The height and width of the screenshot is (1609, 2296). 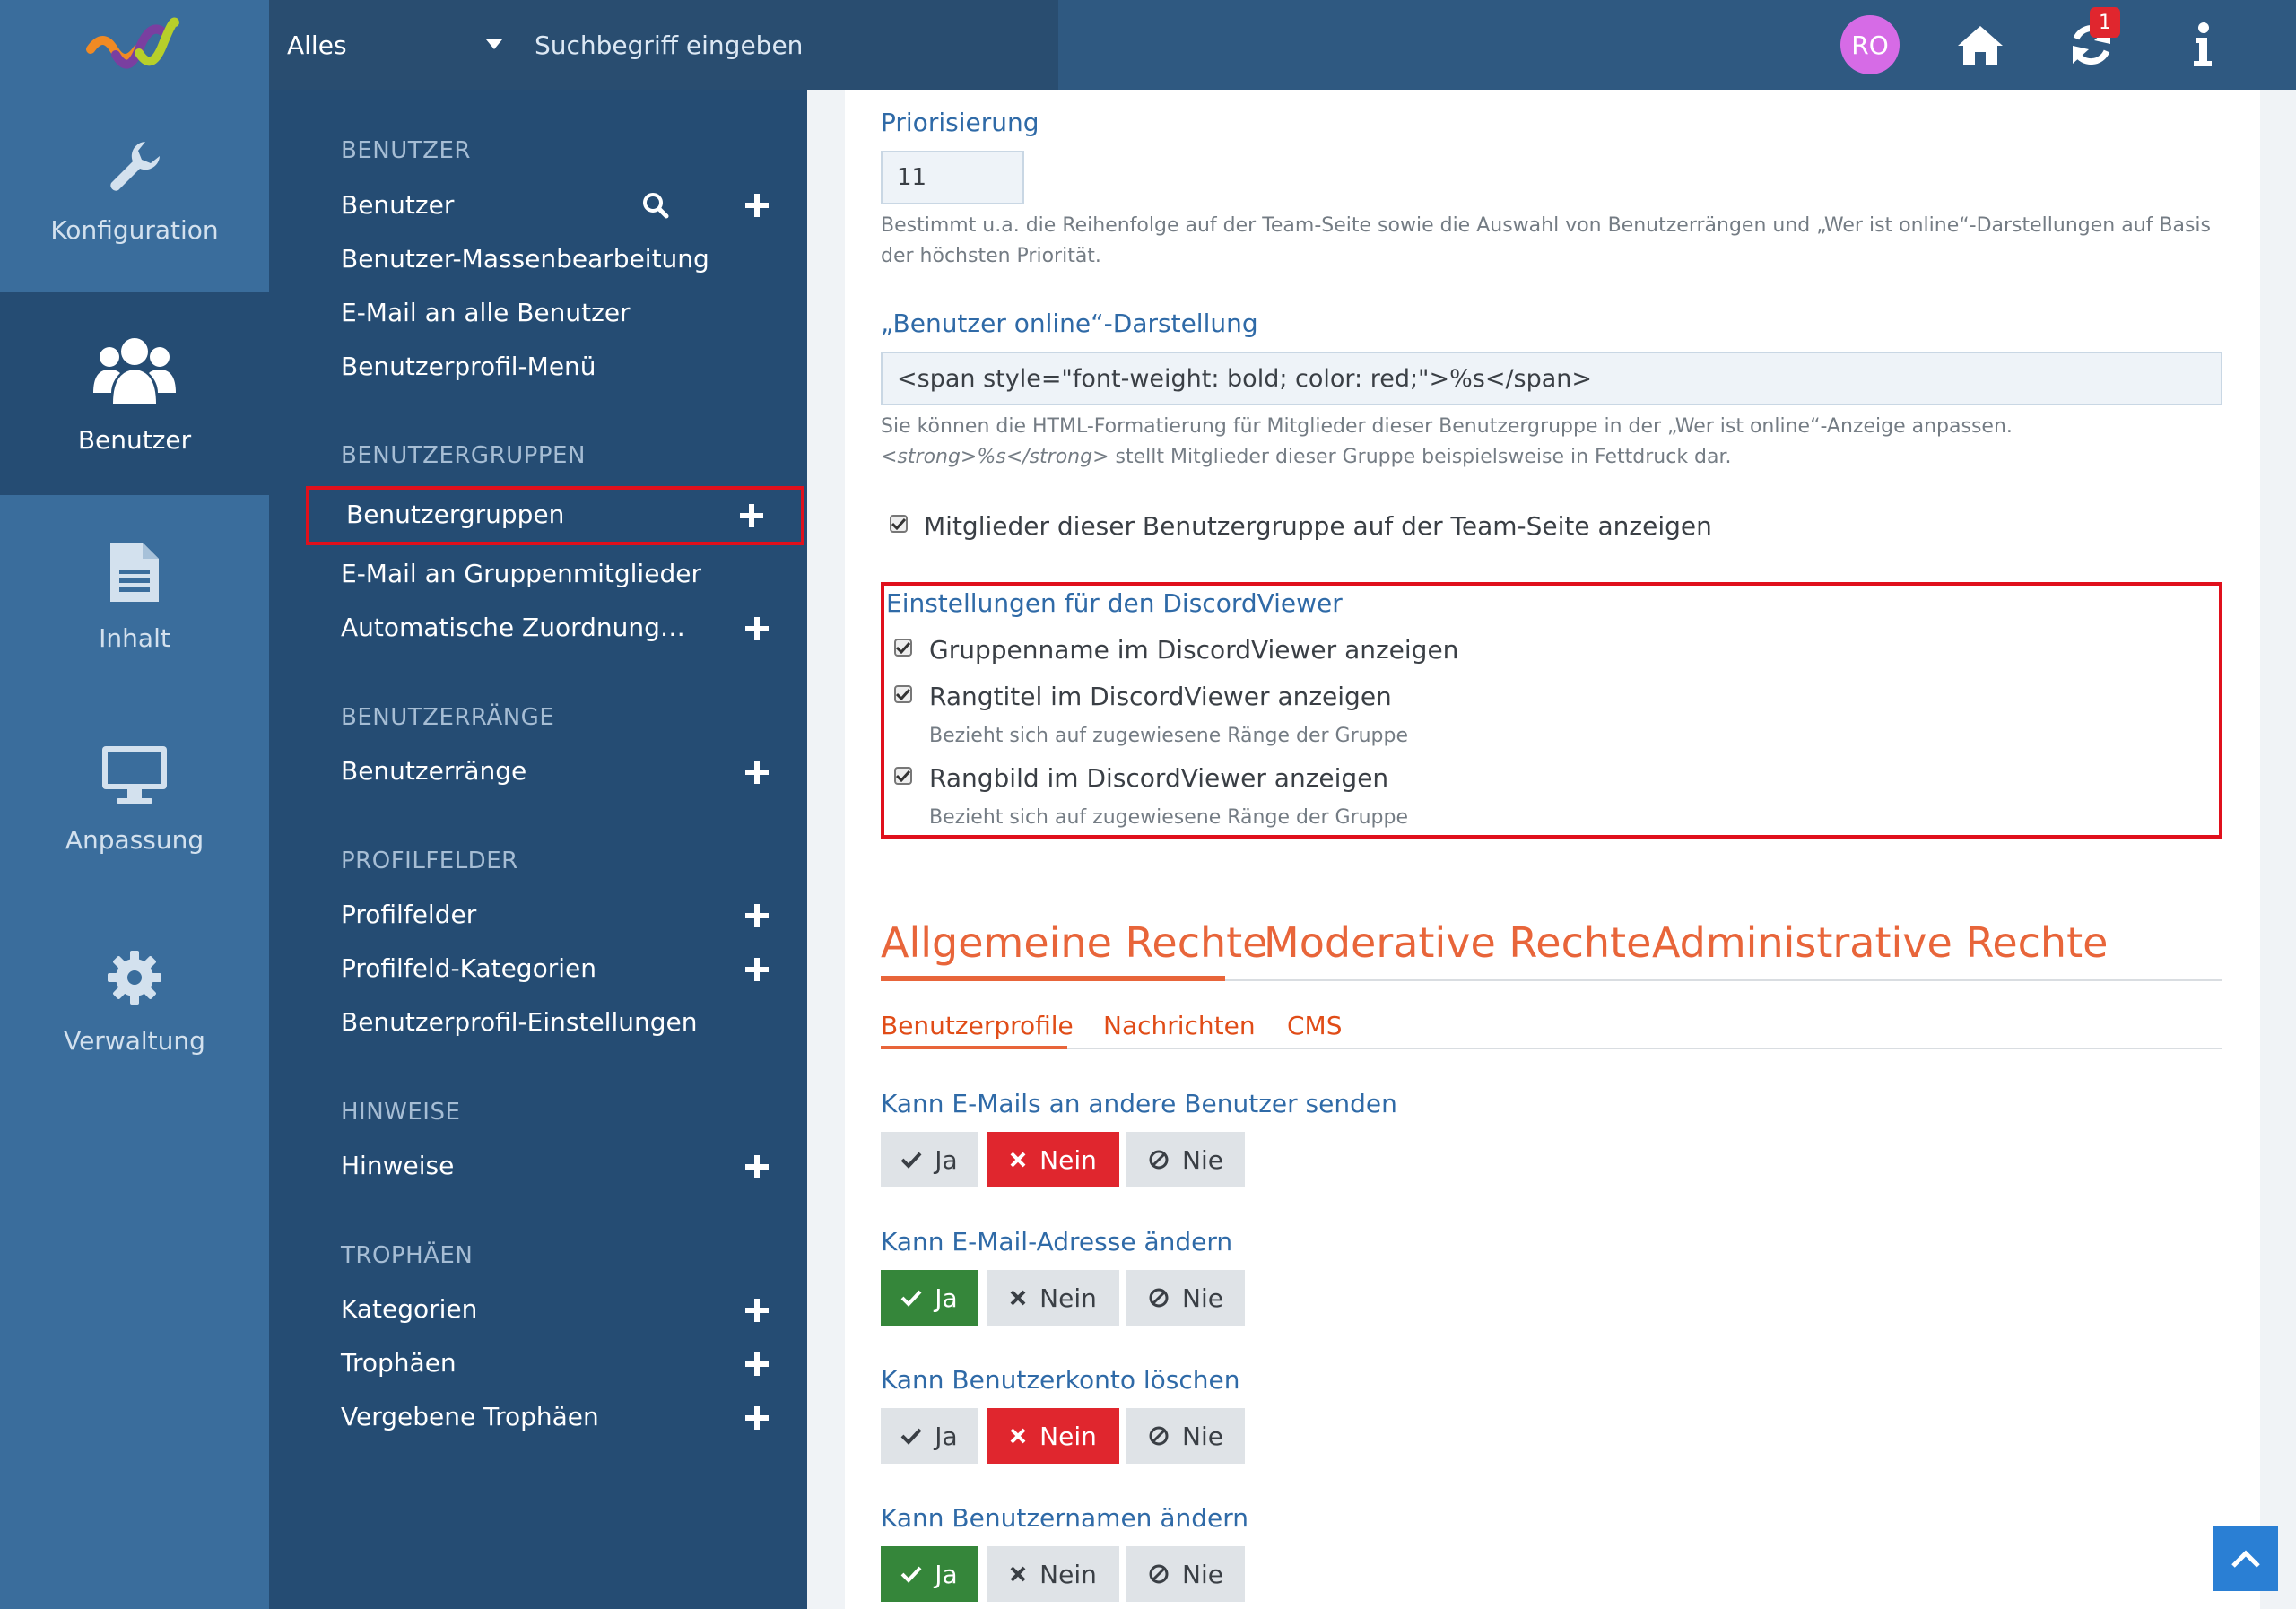 What do you see at coordinates (134, 45) in the screenshot?
I see `logo` at bounding box center [134, 45].